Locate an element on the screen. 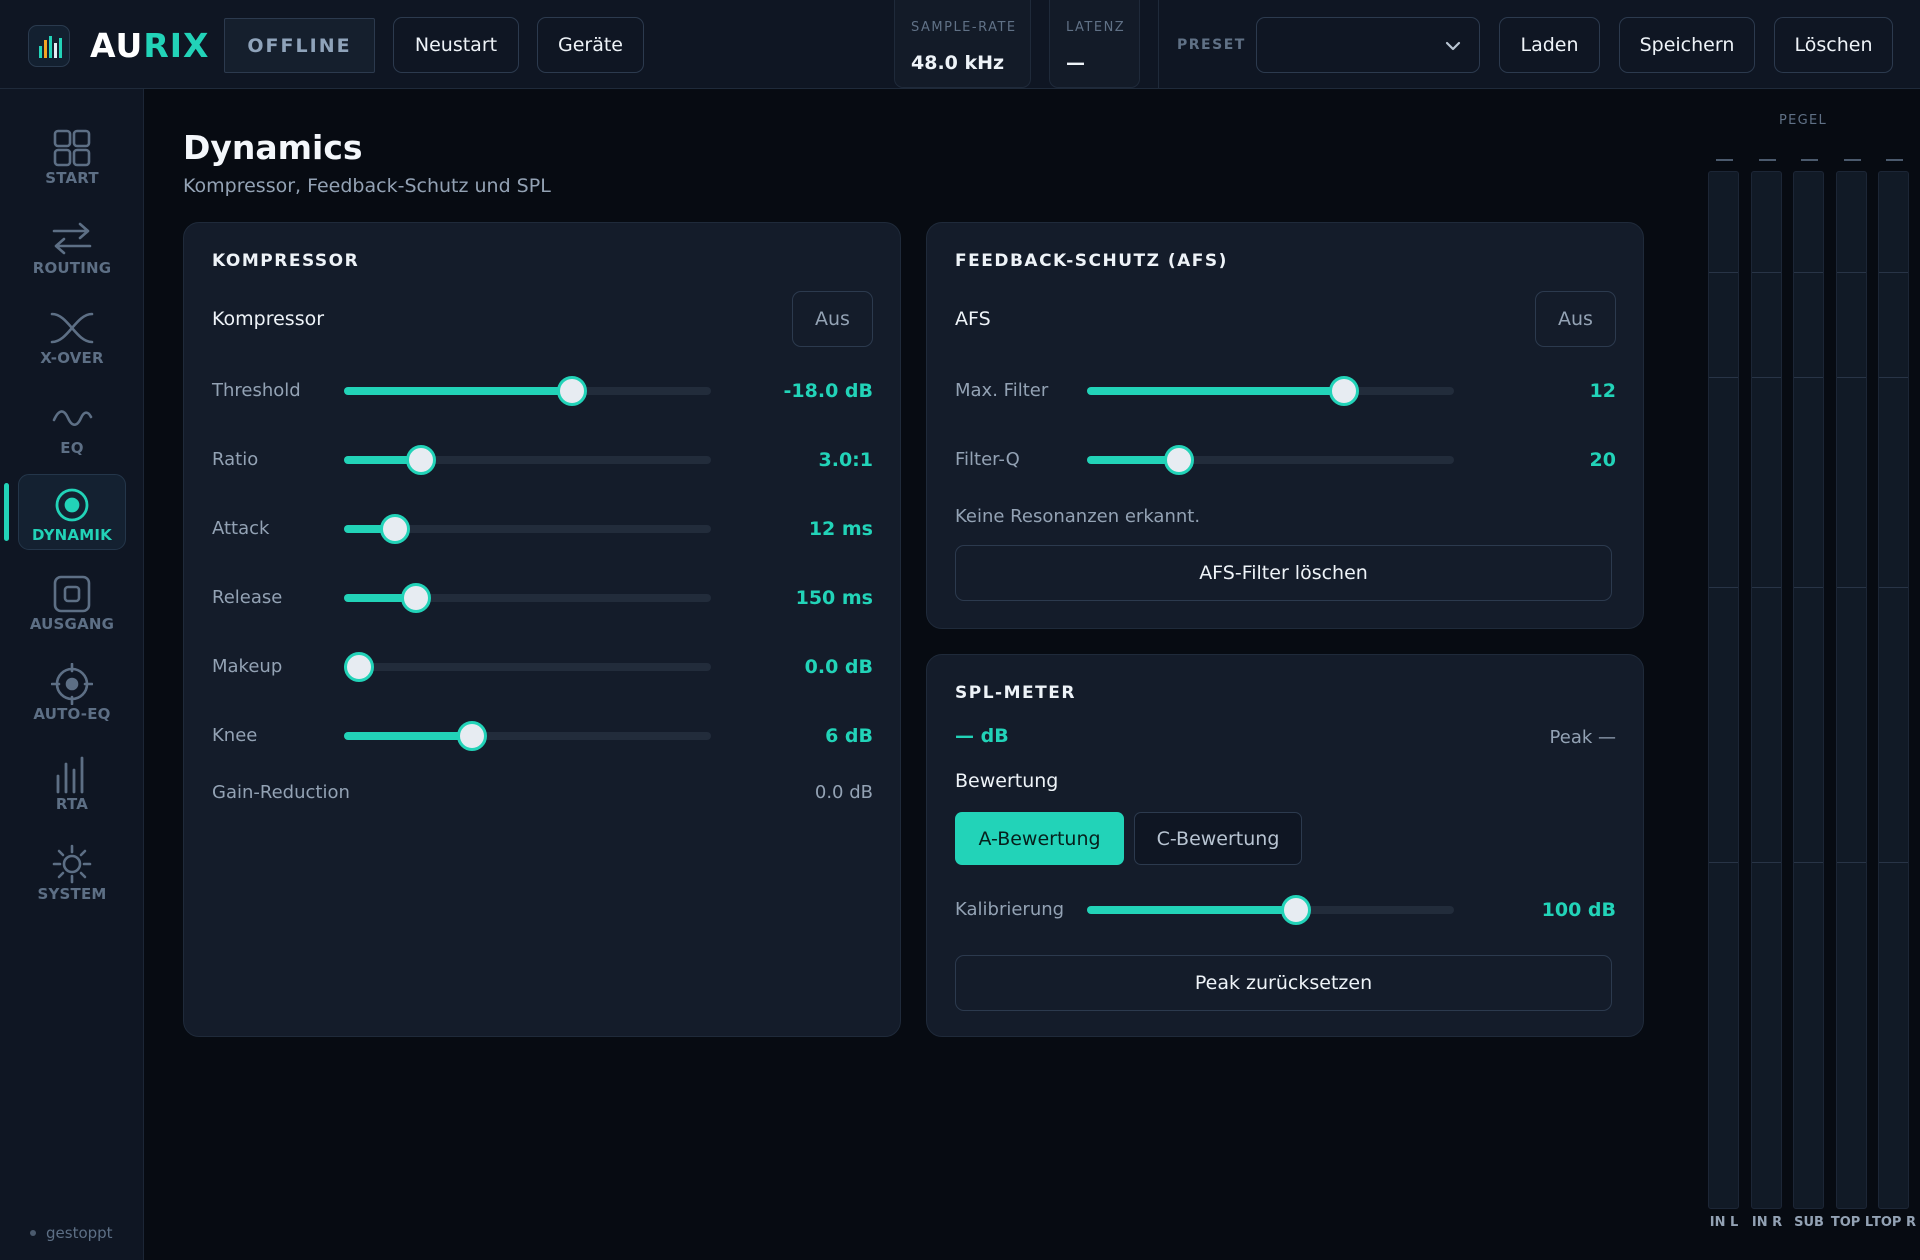 The height and width of the screenshot is (1260, 1920). knee-slider is located at coordinates (527, 736).